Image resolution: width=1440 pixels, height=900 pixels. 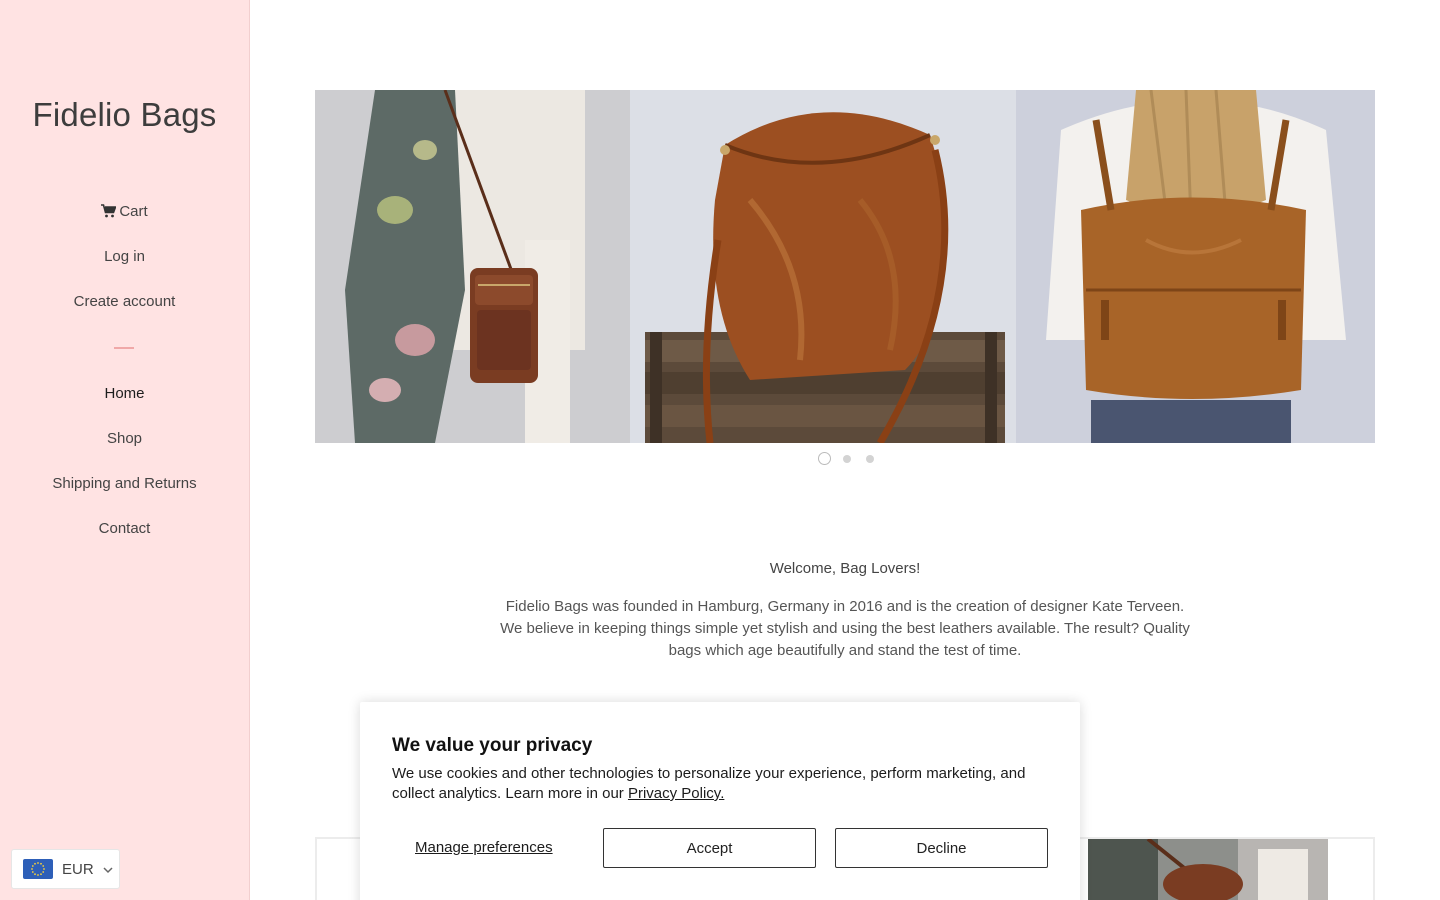 I want to click on chevron-down-icon, so click(x=108, y=869).